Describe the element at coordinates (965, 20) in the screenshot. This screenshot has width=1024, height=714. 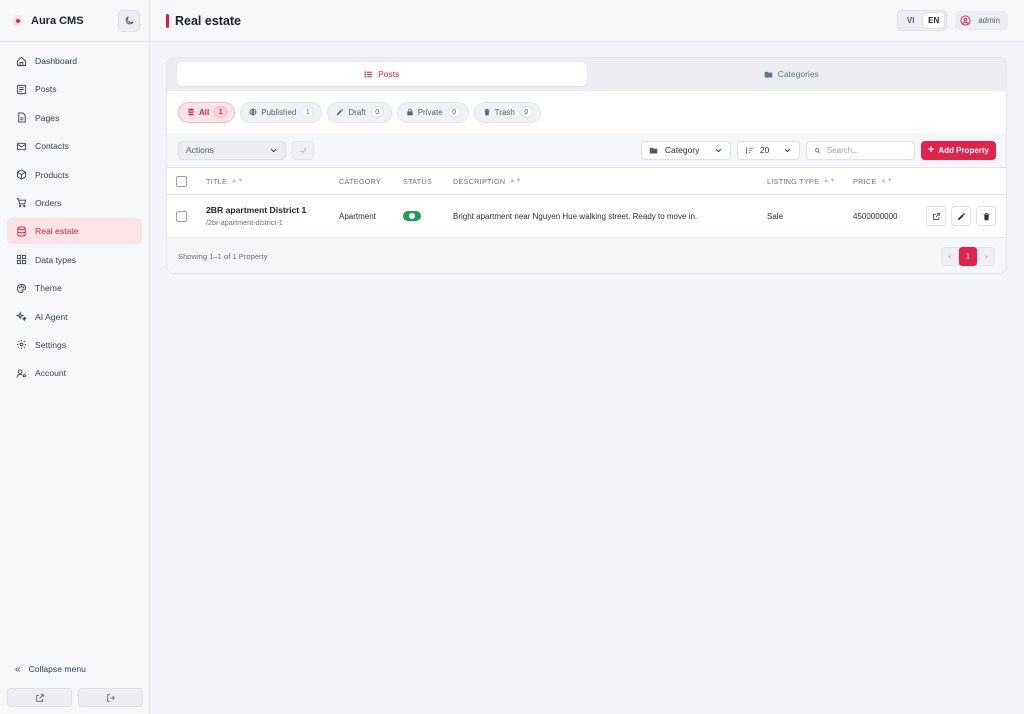
I see `user-circle-icon` at that location.